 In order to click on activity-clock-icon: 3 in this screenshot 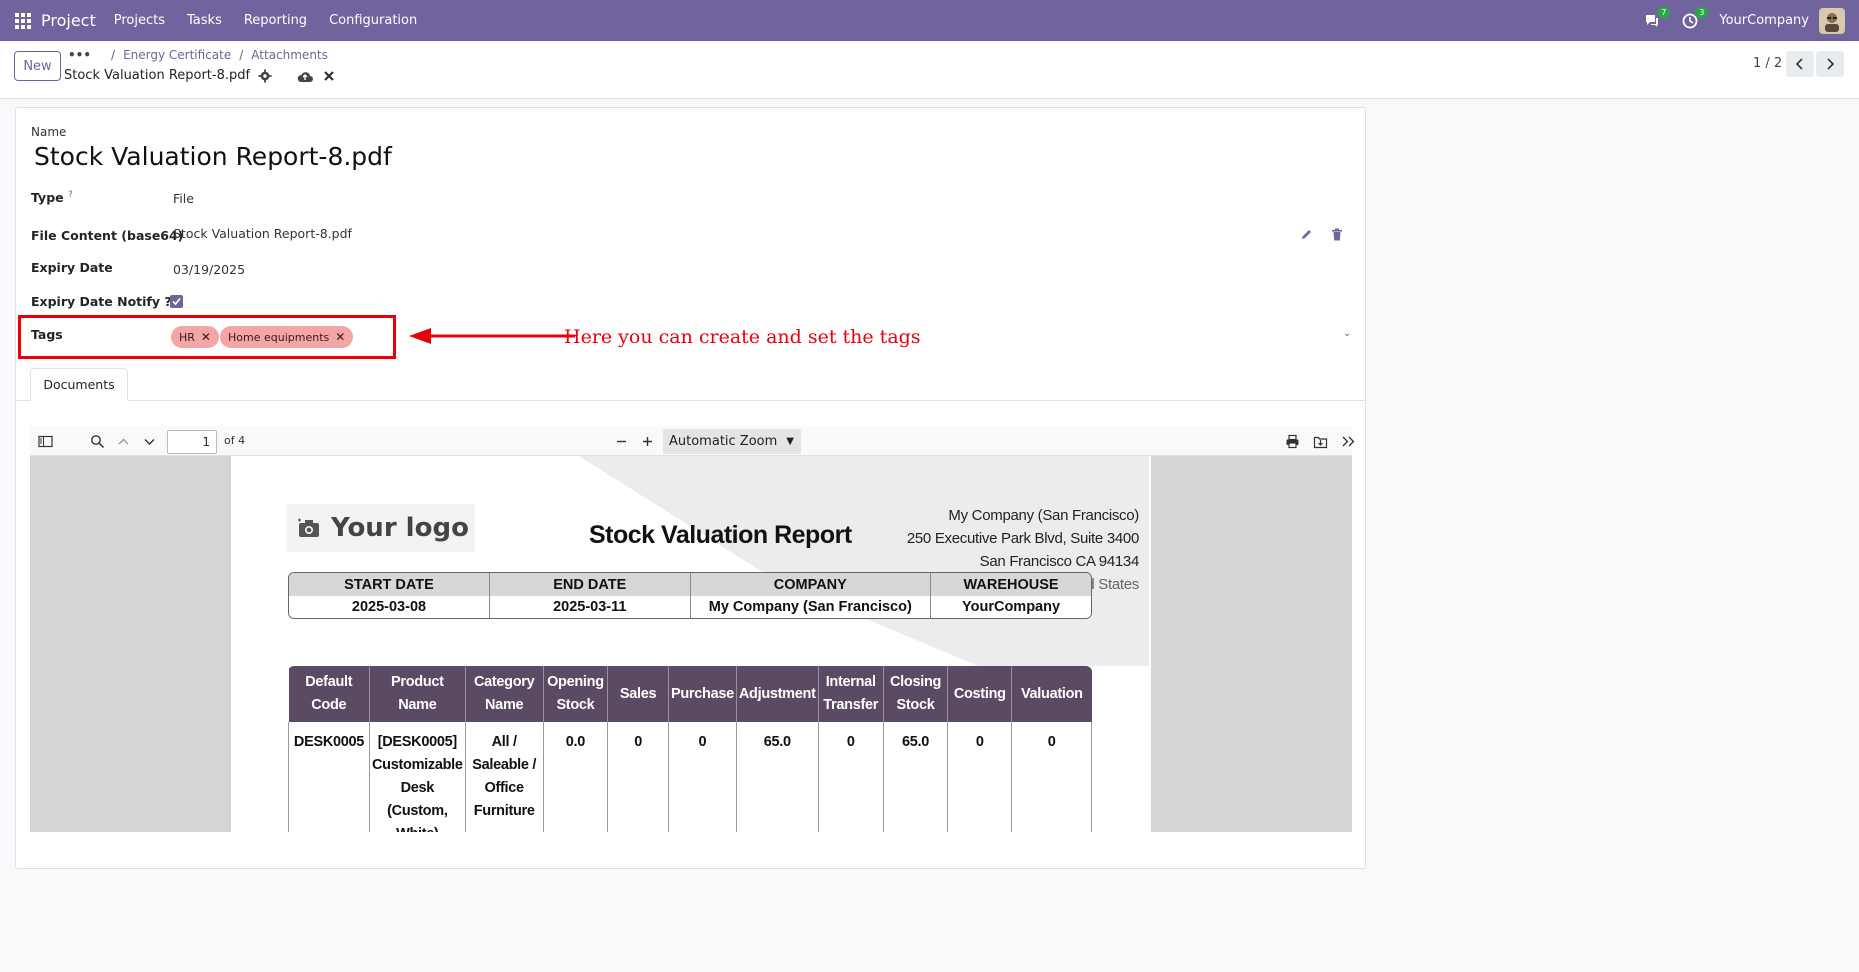, I will do `click(1695, 18)`.